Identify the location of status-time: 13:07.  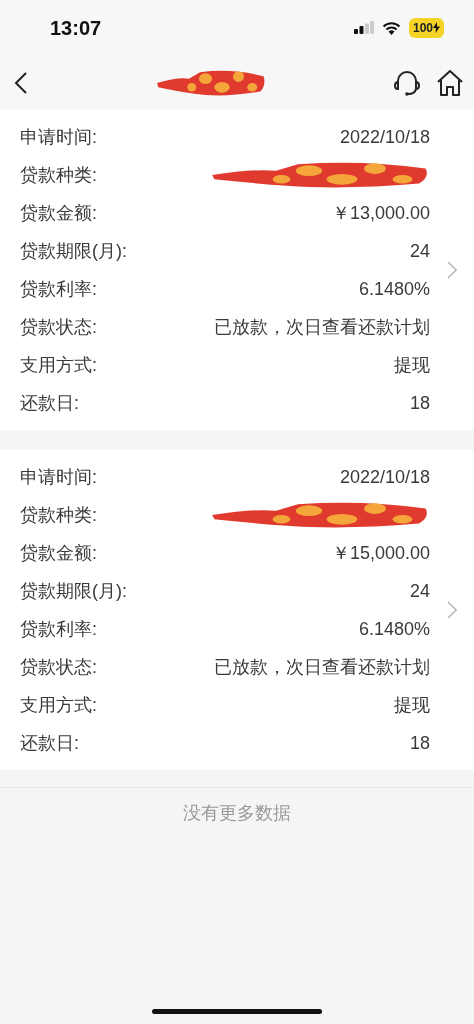
(76, 28).